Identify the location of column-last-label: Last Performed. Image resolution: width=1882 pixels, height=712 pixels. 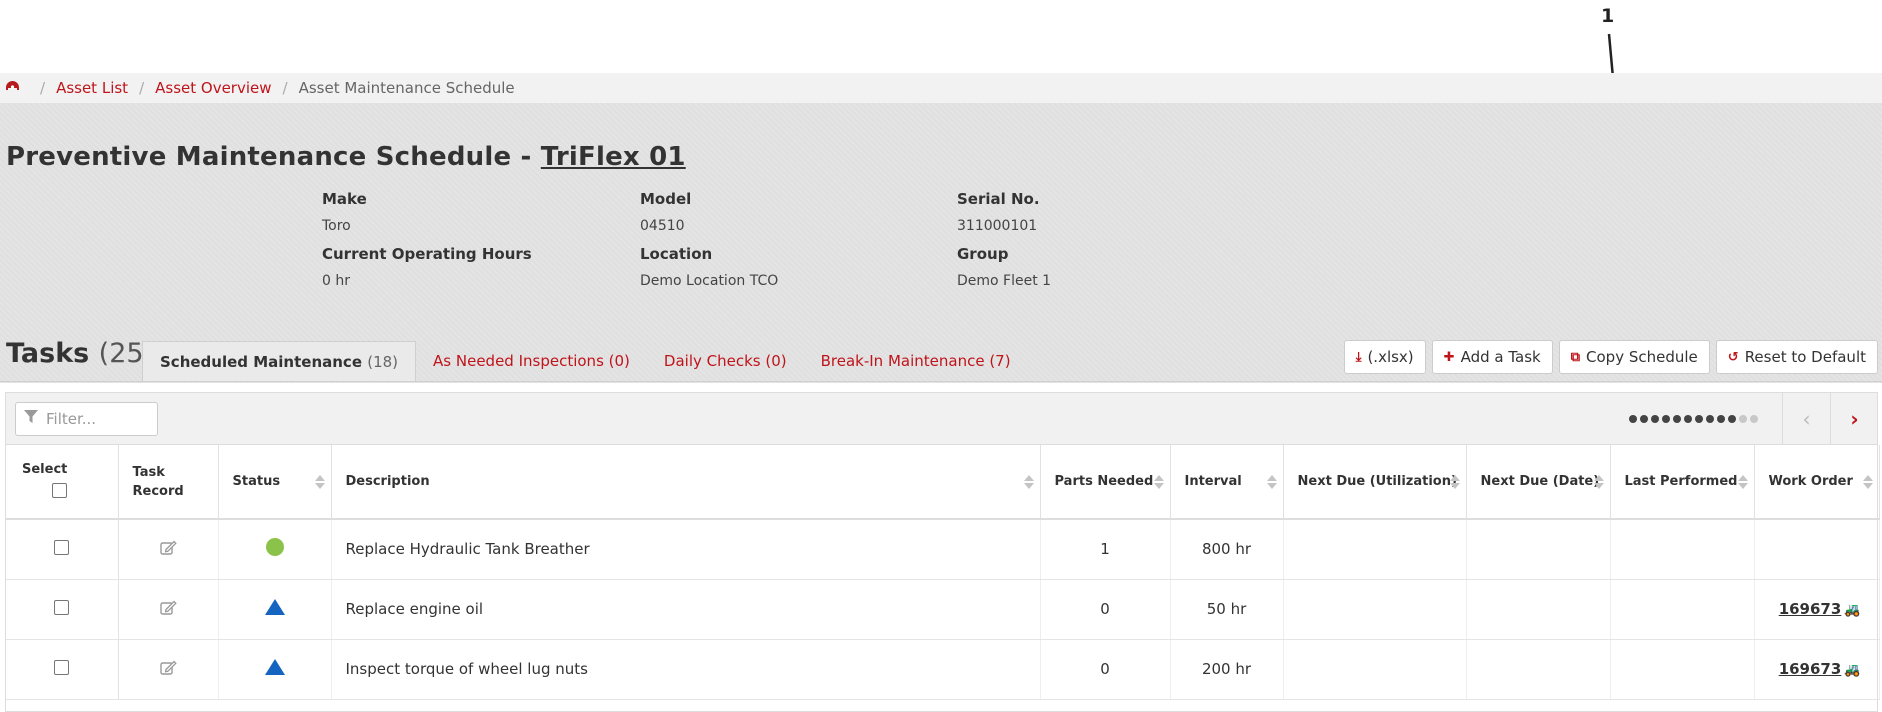
(1681, 481).